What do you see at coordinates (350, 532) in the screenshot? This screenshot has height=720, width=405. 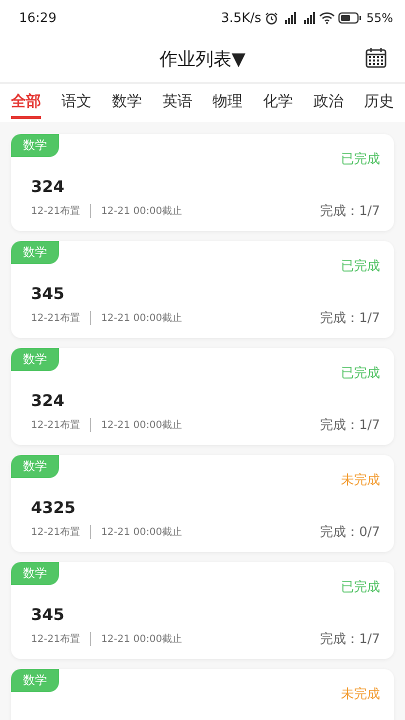 I see `completion-count: 完成：0/7` at bounding box center [350, 532].